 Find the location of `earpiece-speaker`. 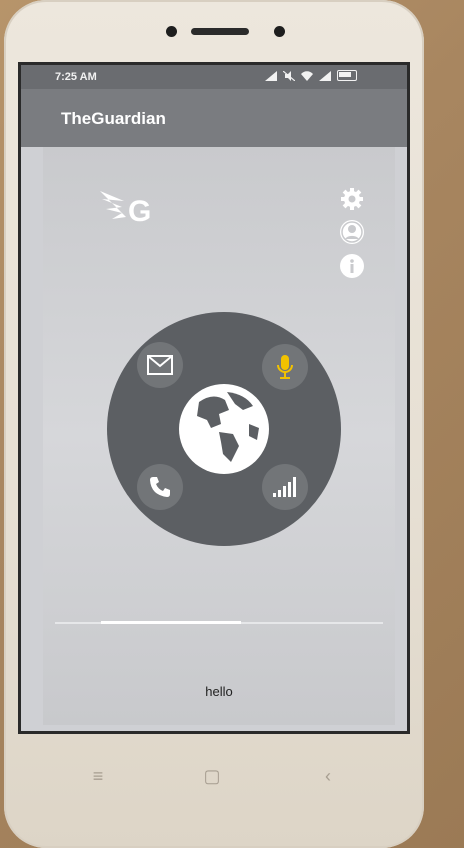

earpiece-speaker is located at coordinates (220, 31).